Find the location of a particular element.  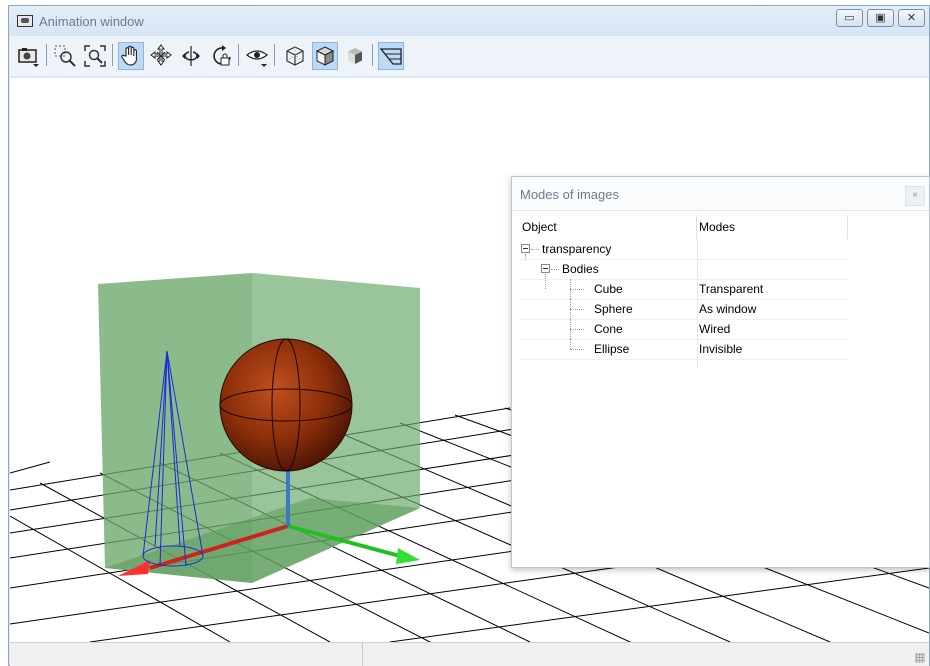

close-button: ✕ is located at coordinates (911, 18).